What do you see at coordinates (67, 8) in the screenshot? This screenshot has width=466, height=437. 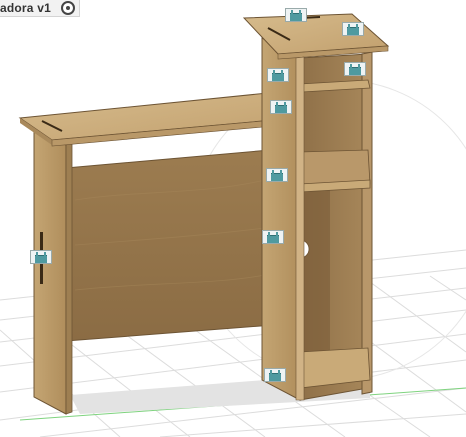 I see `radio-visible-icon` at bounding box center [67, 8].